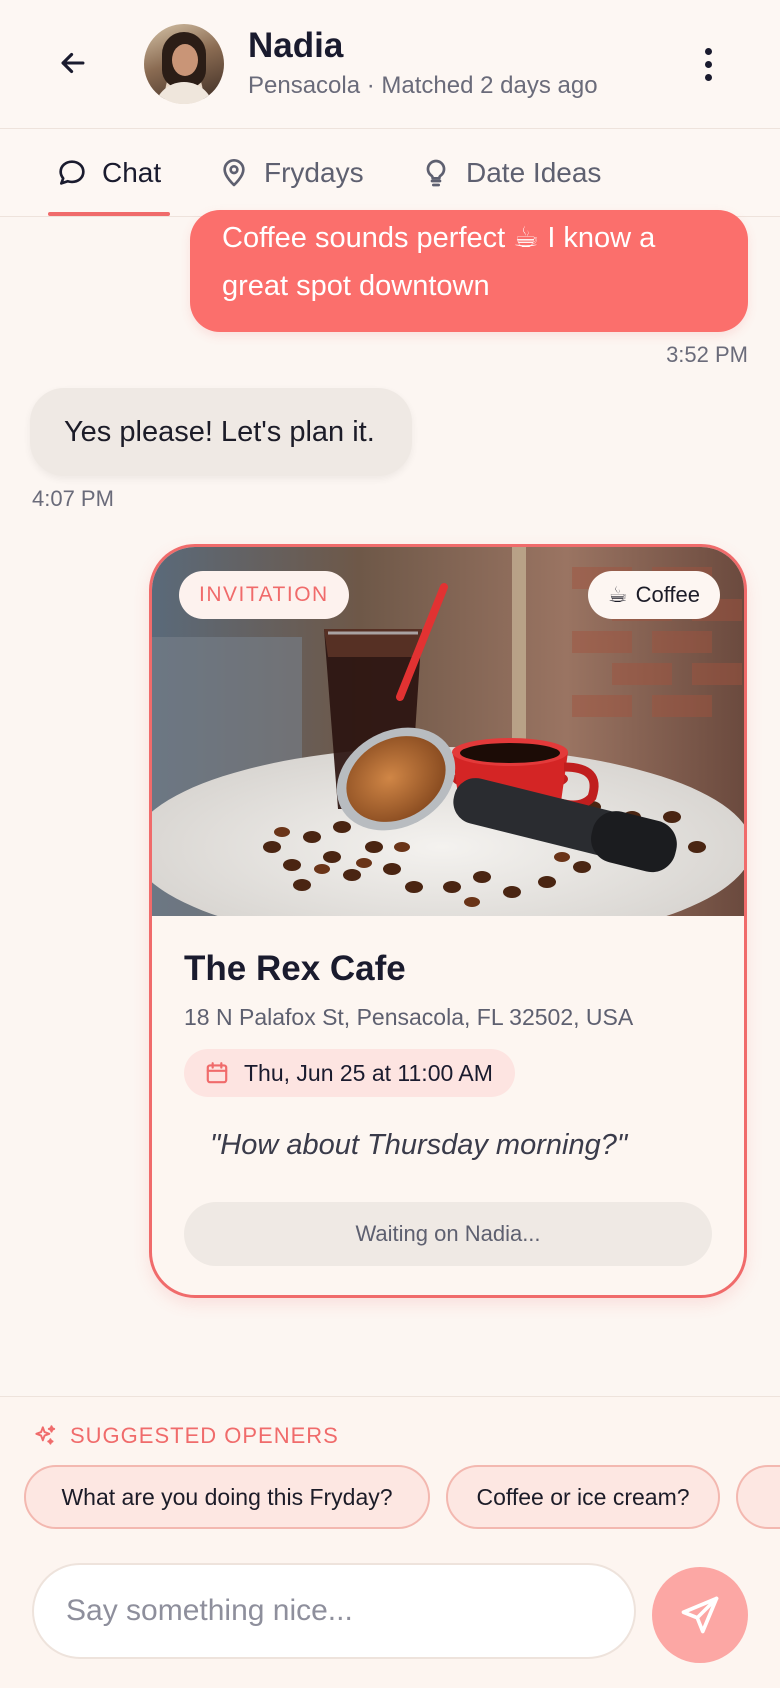  Describe the element at coordinates (72, 172) in the screenshot. I see `chat-bubble-icon` at that location.